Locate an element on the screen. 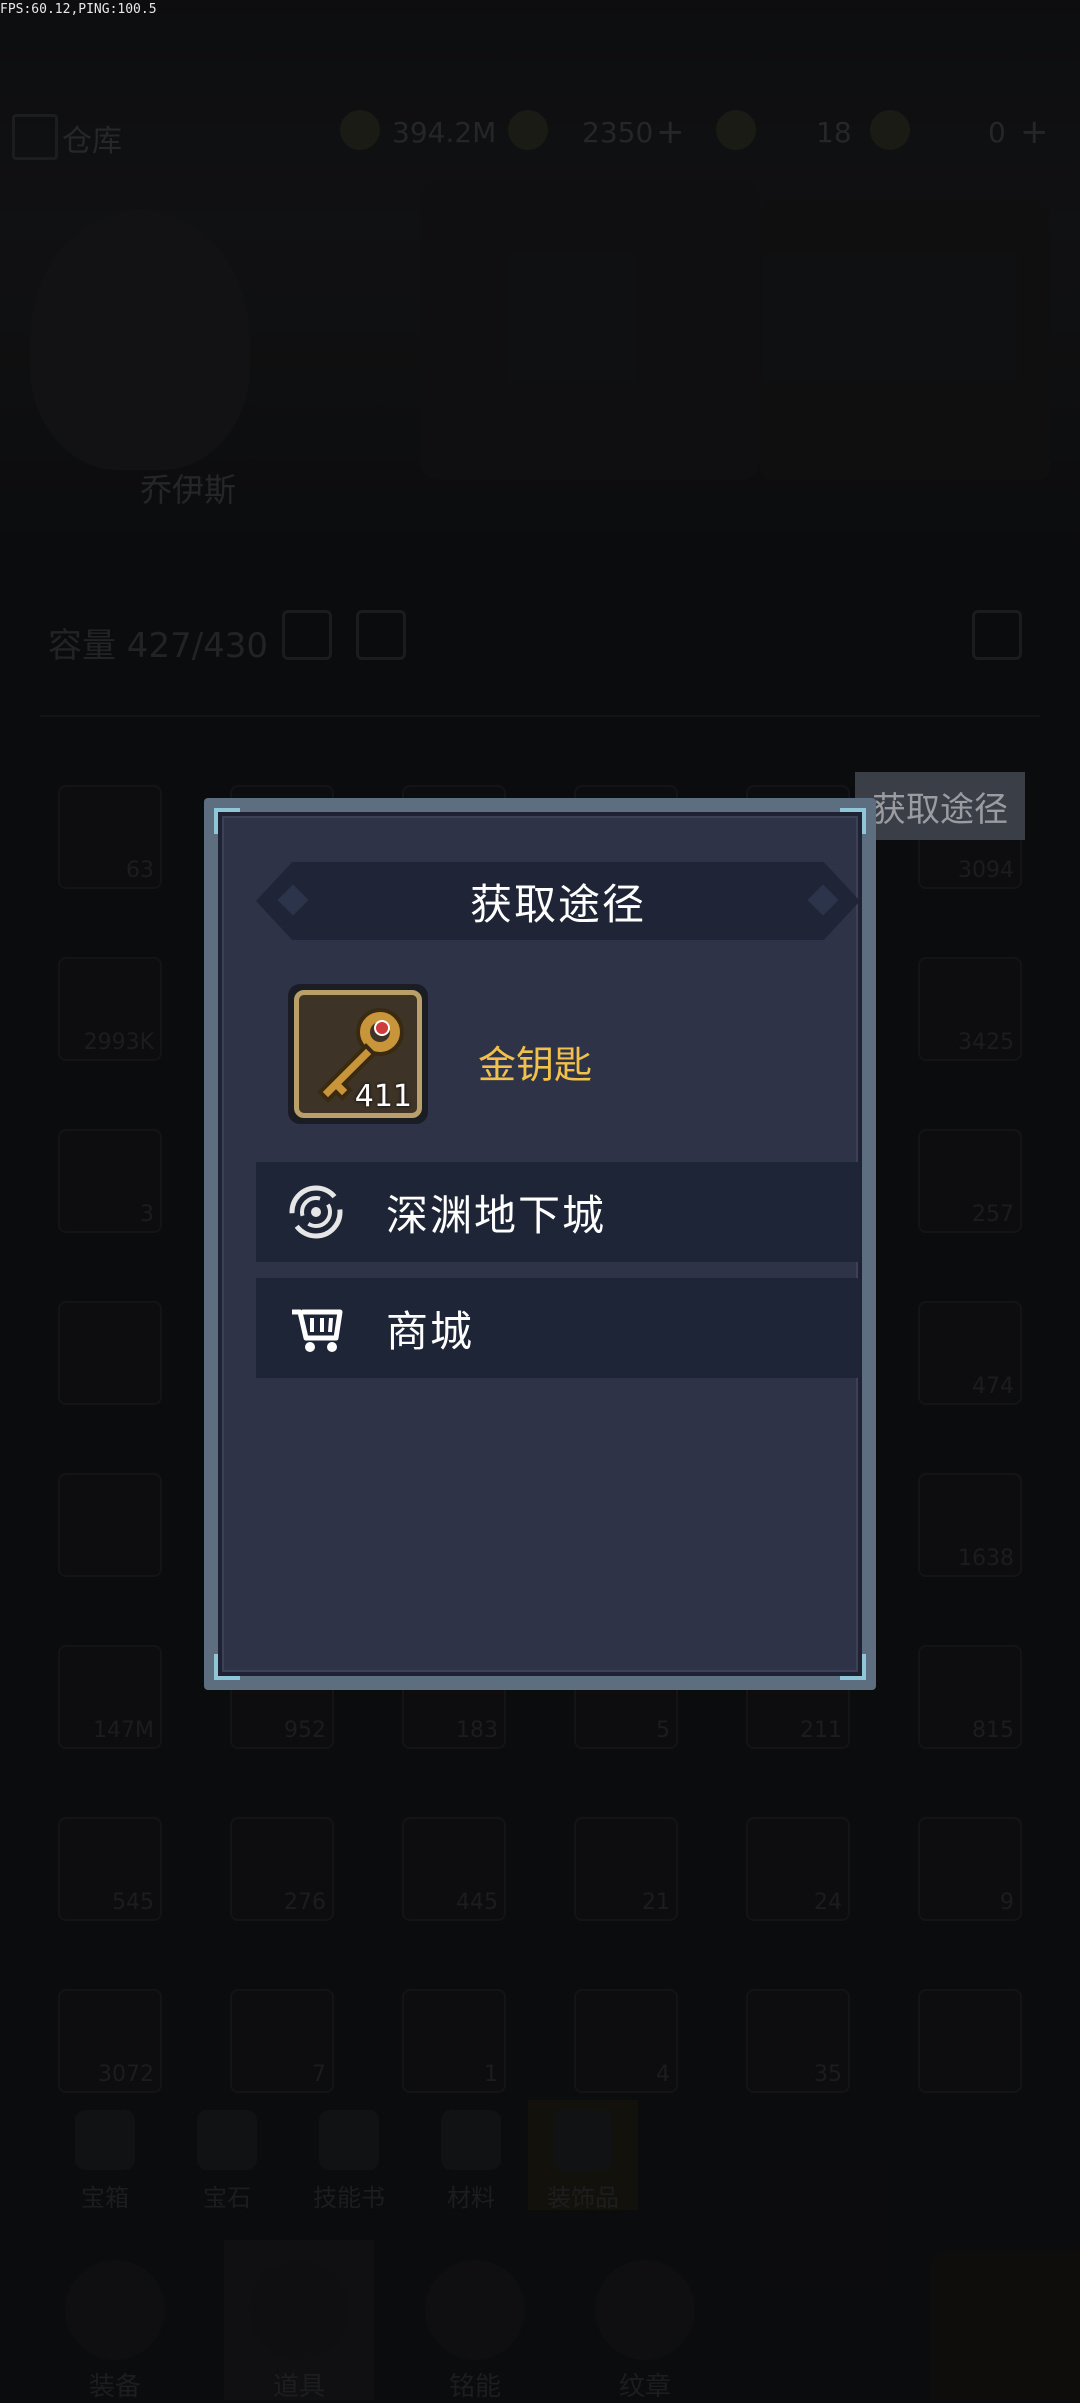 The height and width of the screenshot is (2403, 1080). source-abyss-dungeon: 深渊地下城 is located at coordinates (558, 1212).